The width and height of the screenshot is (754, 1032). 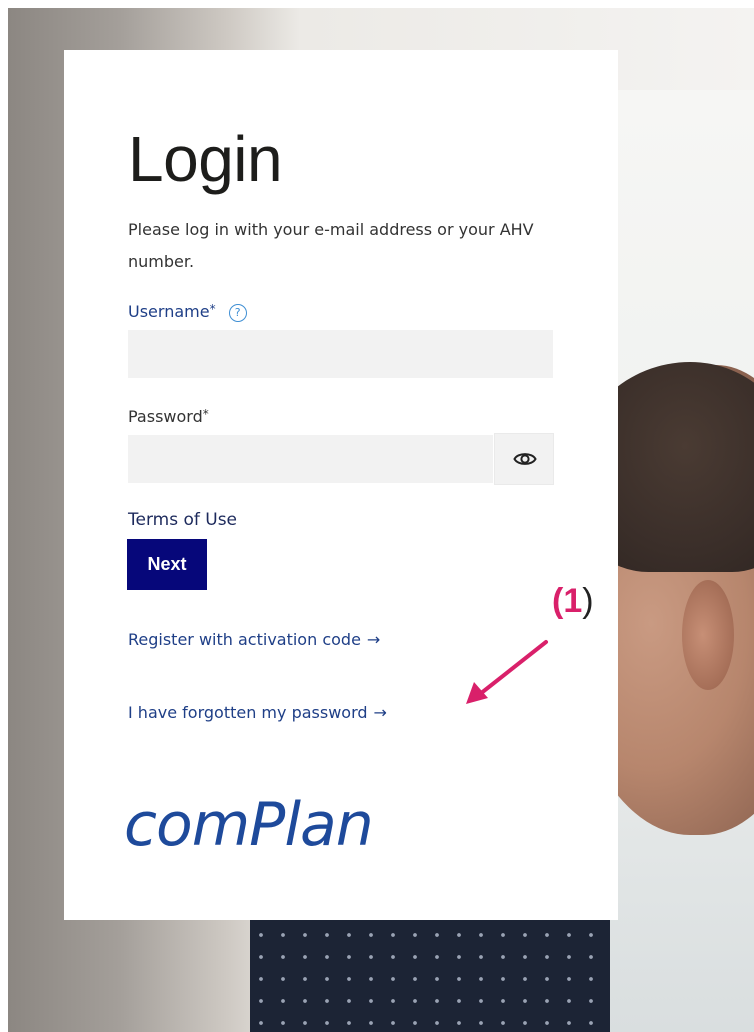 What do you see at coordinates (167, 564) in the screenshot?
I see `next-button: Next` at bounding box center [167, 564].